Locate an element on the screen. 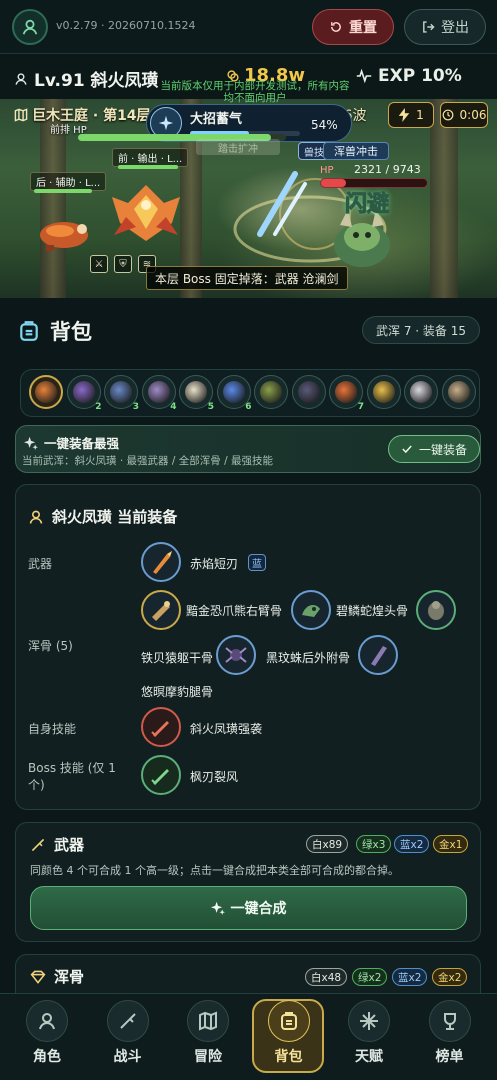 The image size is (497, 1080). merge-weapons-label: 一键合成 is located at coordinates (258, 909).